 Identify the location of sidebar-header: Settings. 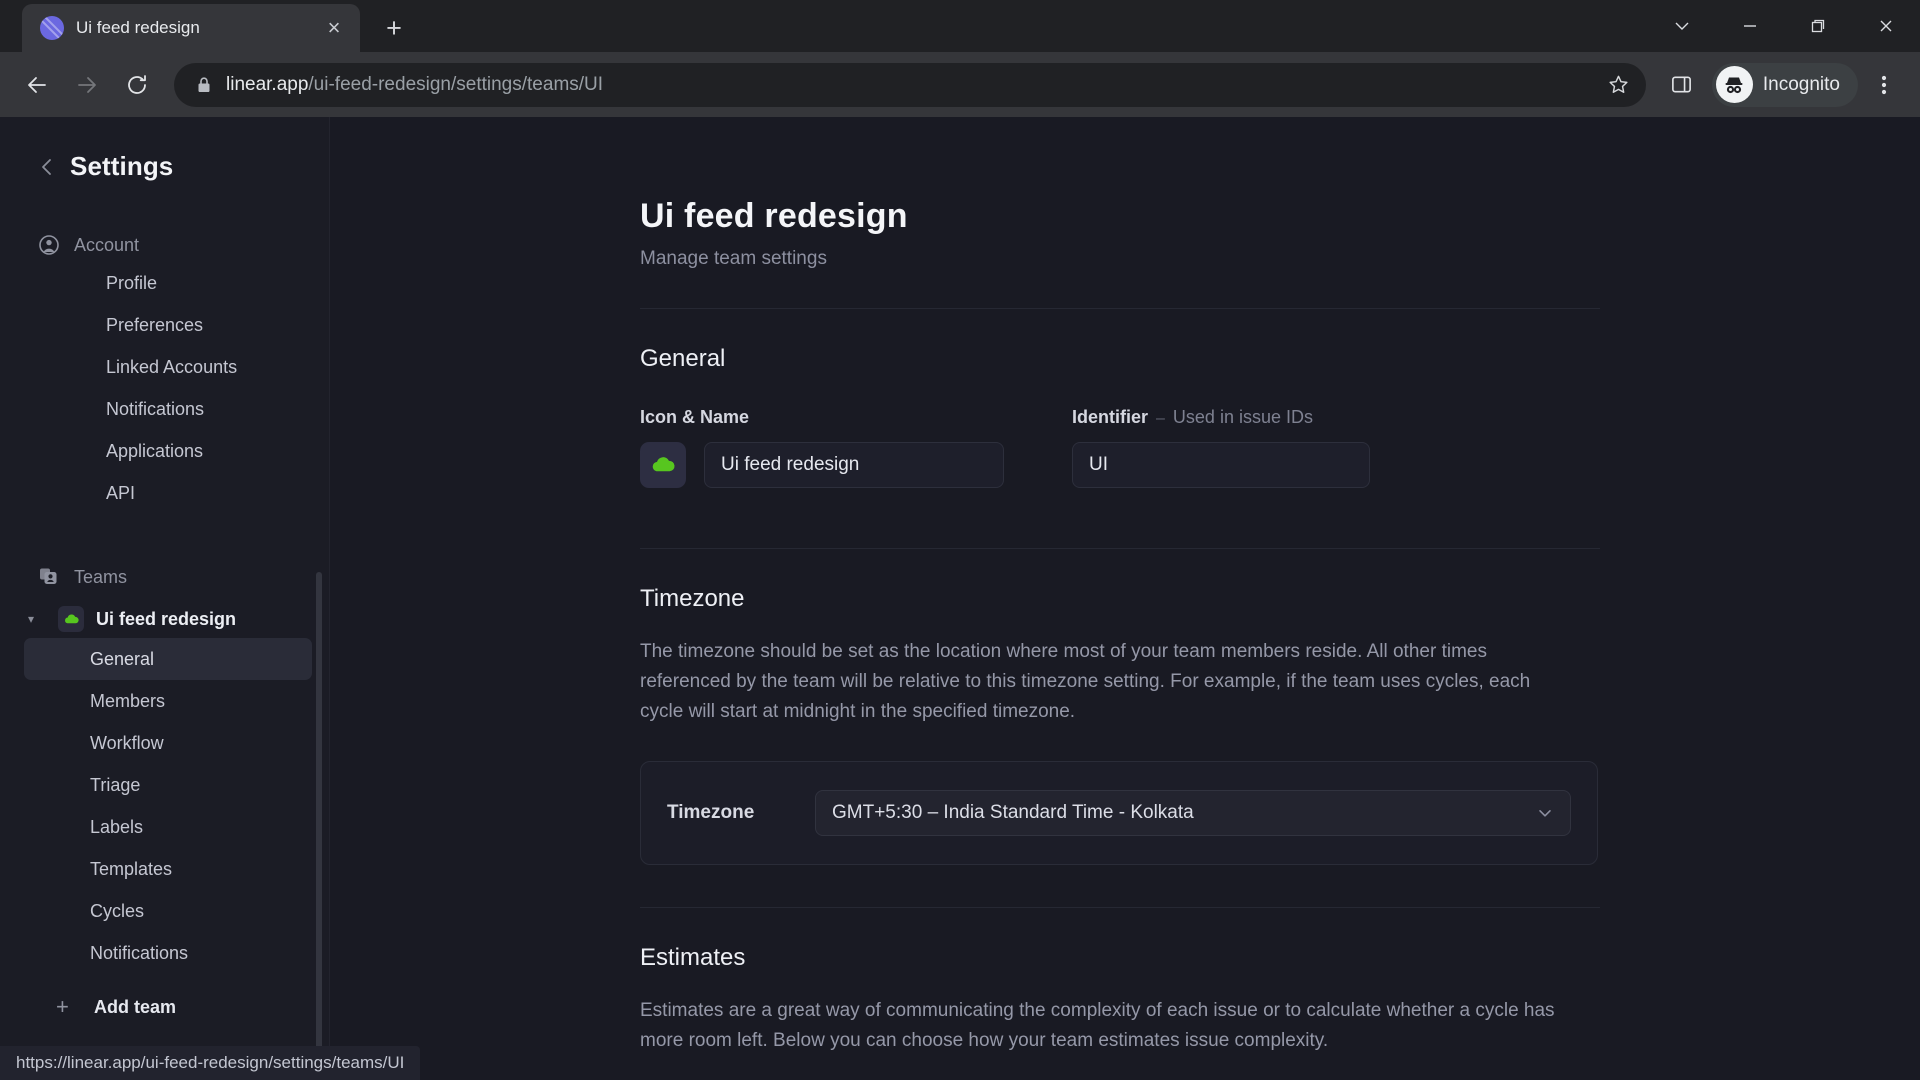
(165, 149).